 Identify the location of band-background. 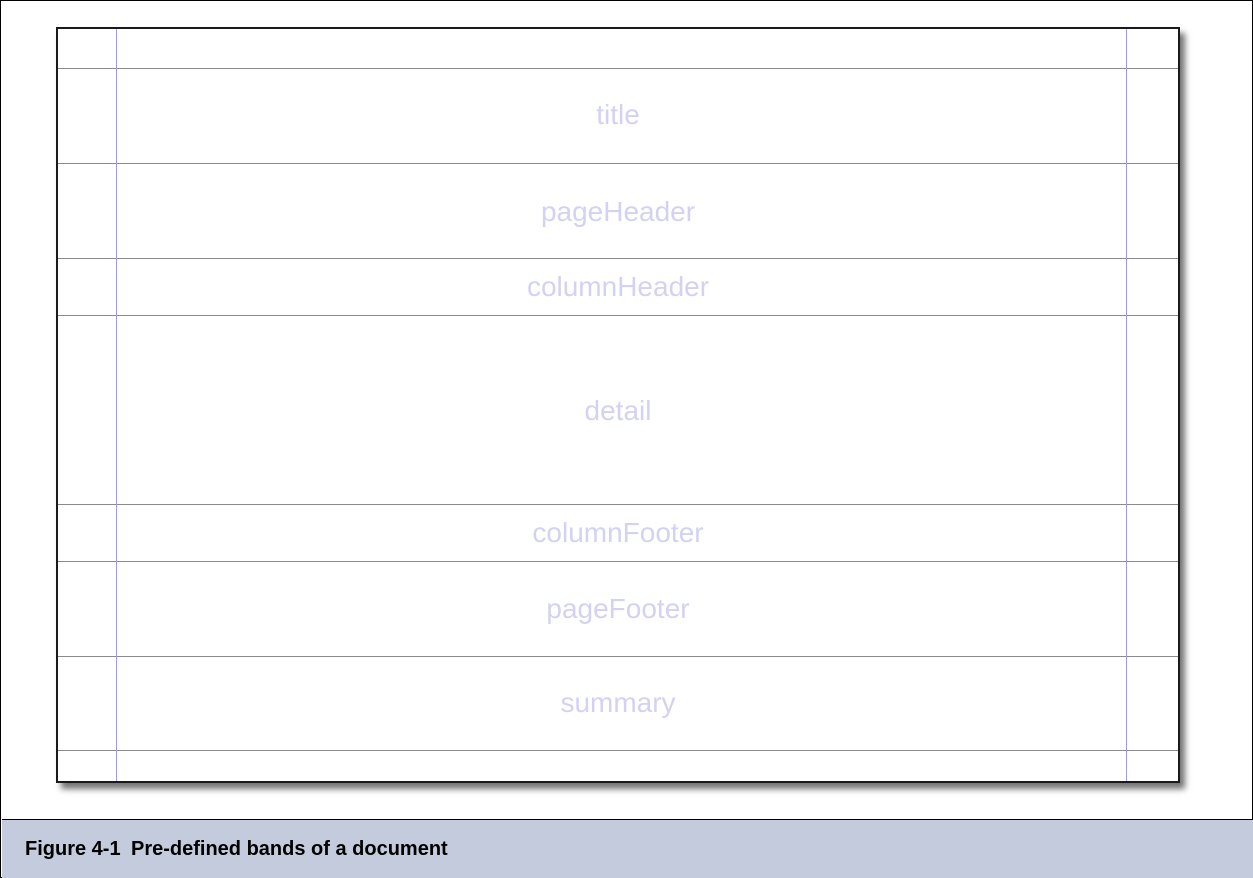
(618, 49).